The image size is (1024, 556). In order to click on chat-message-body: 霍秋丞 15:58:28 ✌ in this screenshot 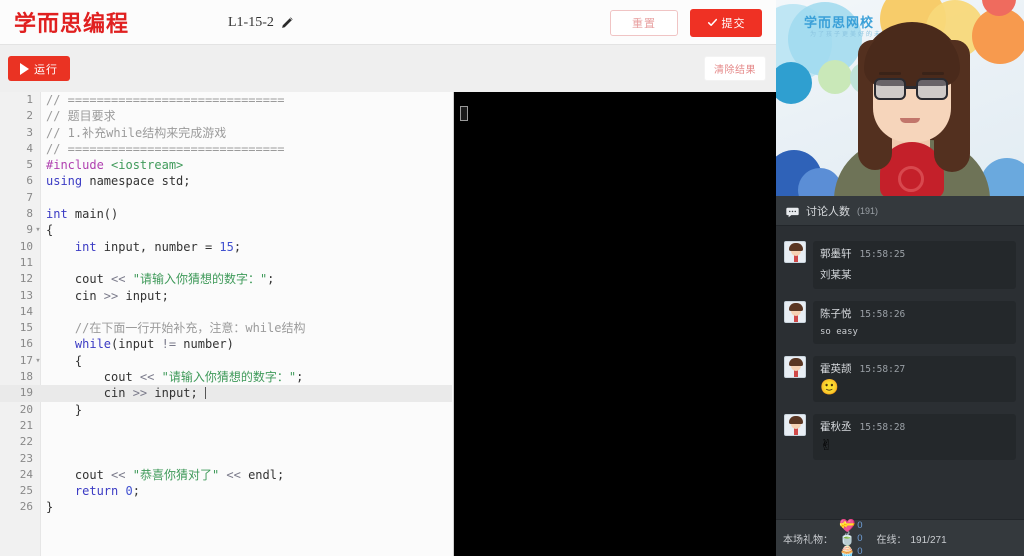, I will do `click(914, 437)`.